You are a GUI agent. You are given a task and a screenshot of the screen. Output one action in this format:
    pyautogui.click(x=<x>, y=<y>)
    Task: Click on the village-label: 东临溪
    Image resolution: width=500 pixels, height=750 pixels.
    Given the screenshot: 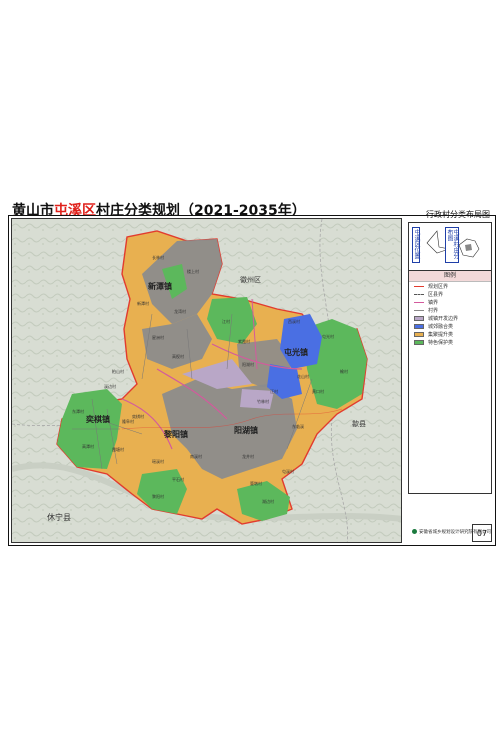 What is the action you would take?
    pyautogui.click(x=298, y=426)
    